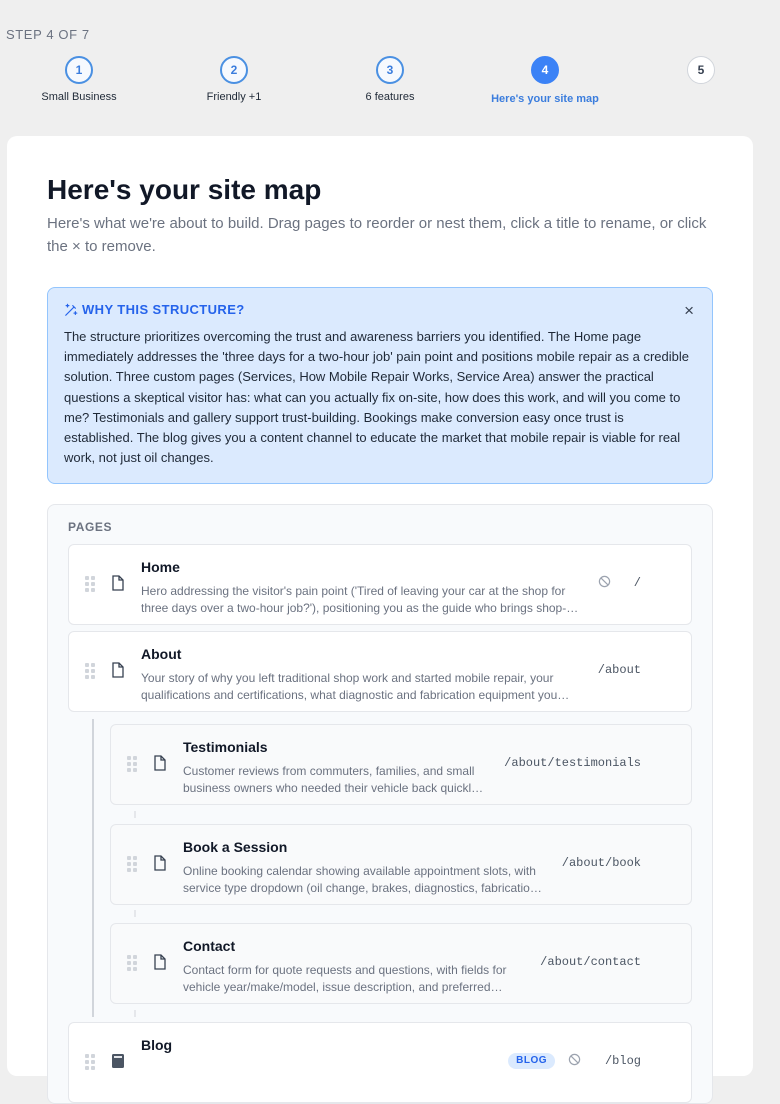  What do you see at coordinates (545, 70) in the screenshot?
I see `step-4-number: 4` at bounding box center [545, 70].